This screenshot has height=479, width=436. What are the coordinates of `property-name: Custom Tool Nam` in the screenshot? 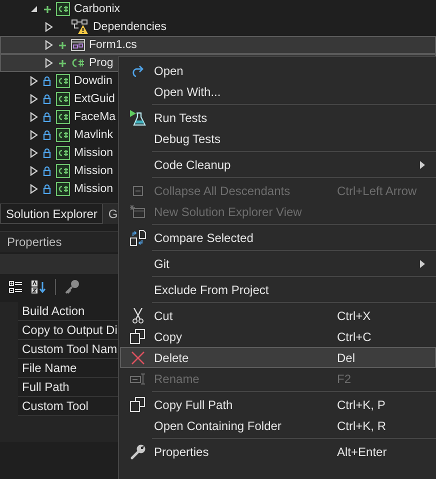 It's located at (70, 349).